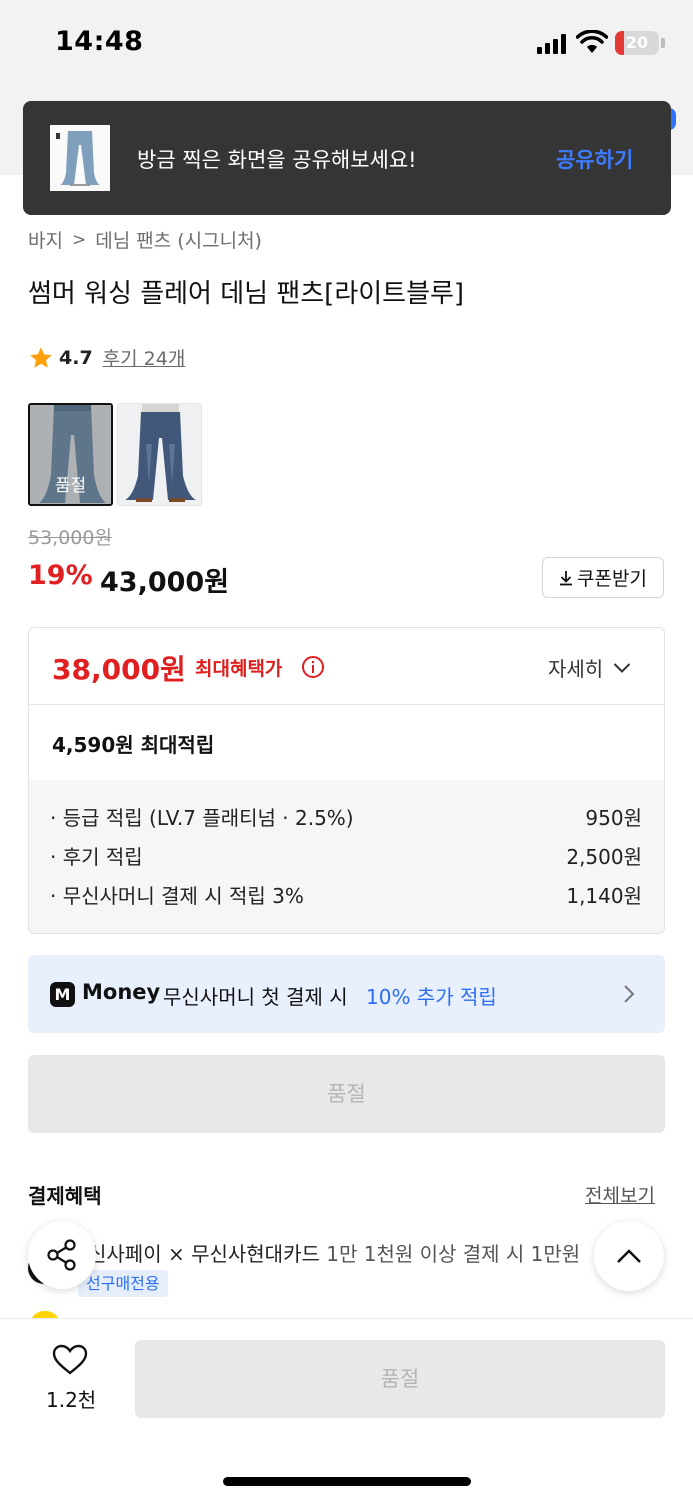 This screenshot has width=693, height=1500. What do you see at coordinates (65, 1196) in the screenshot?
I see `payment-benefits-title: 결제혜택` at bounding box center [65, 1196].